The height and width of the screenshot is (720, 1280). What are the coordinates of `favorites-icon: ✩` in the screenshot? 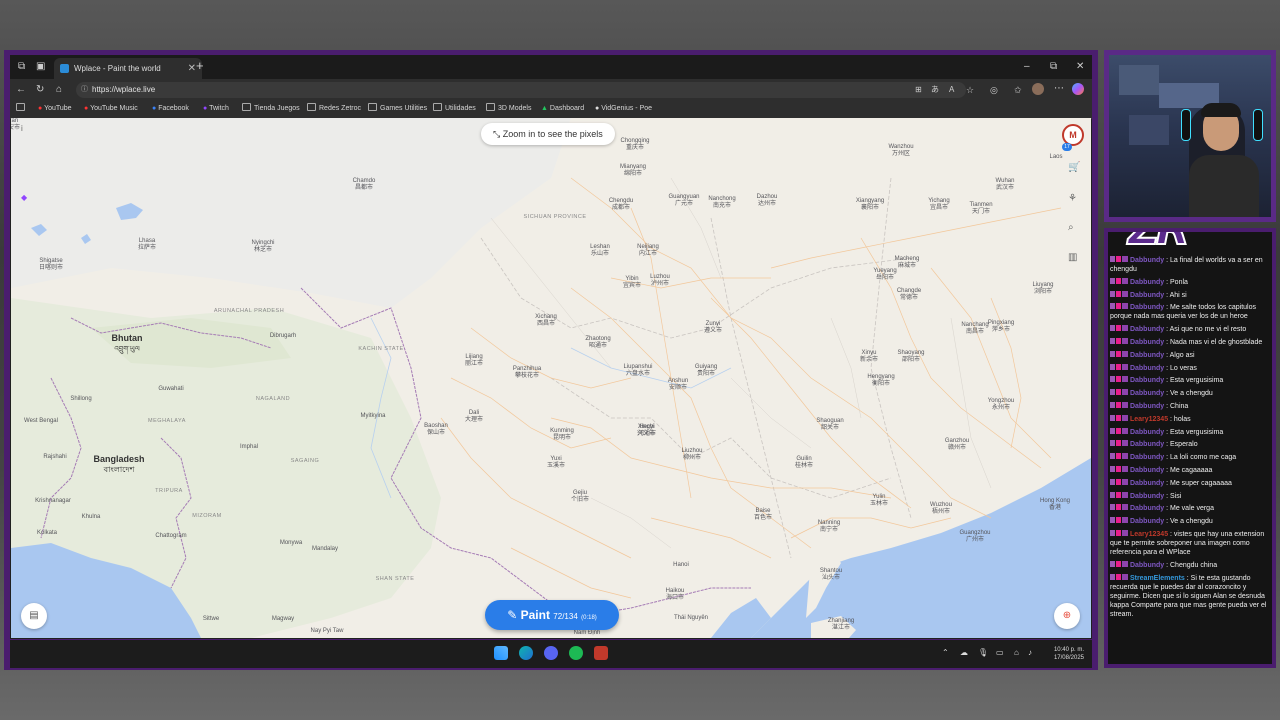 It's located at (1018, 90).